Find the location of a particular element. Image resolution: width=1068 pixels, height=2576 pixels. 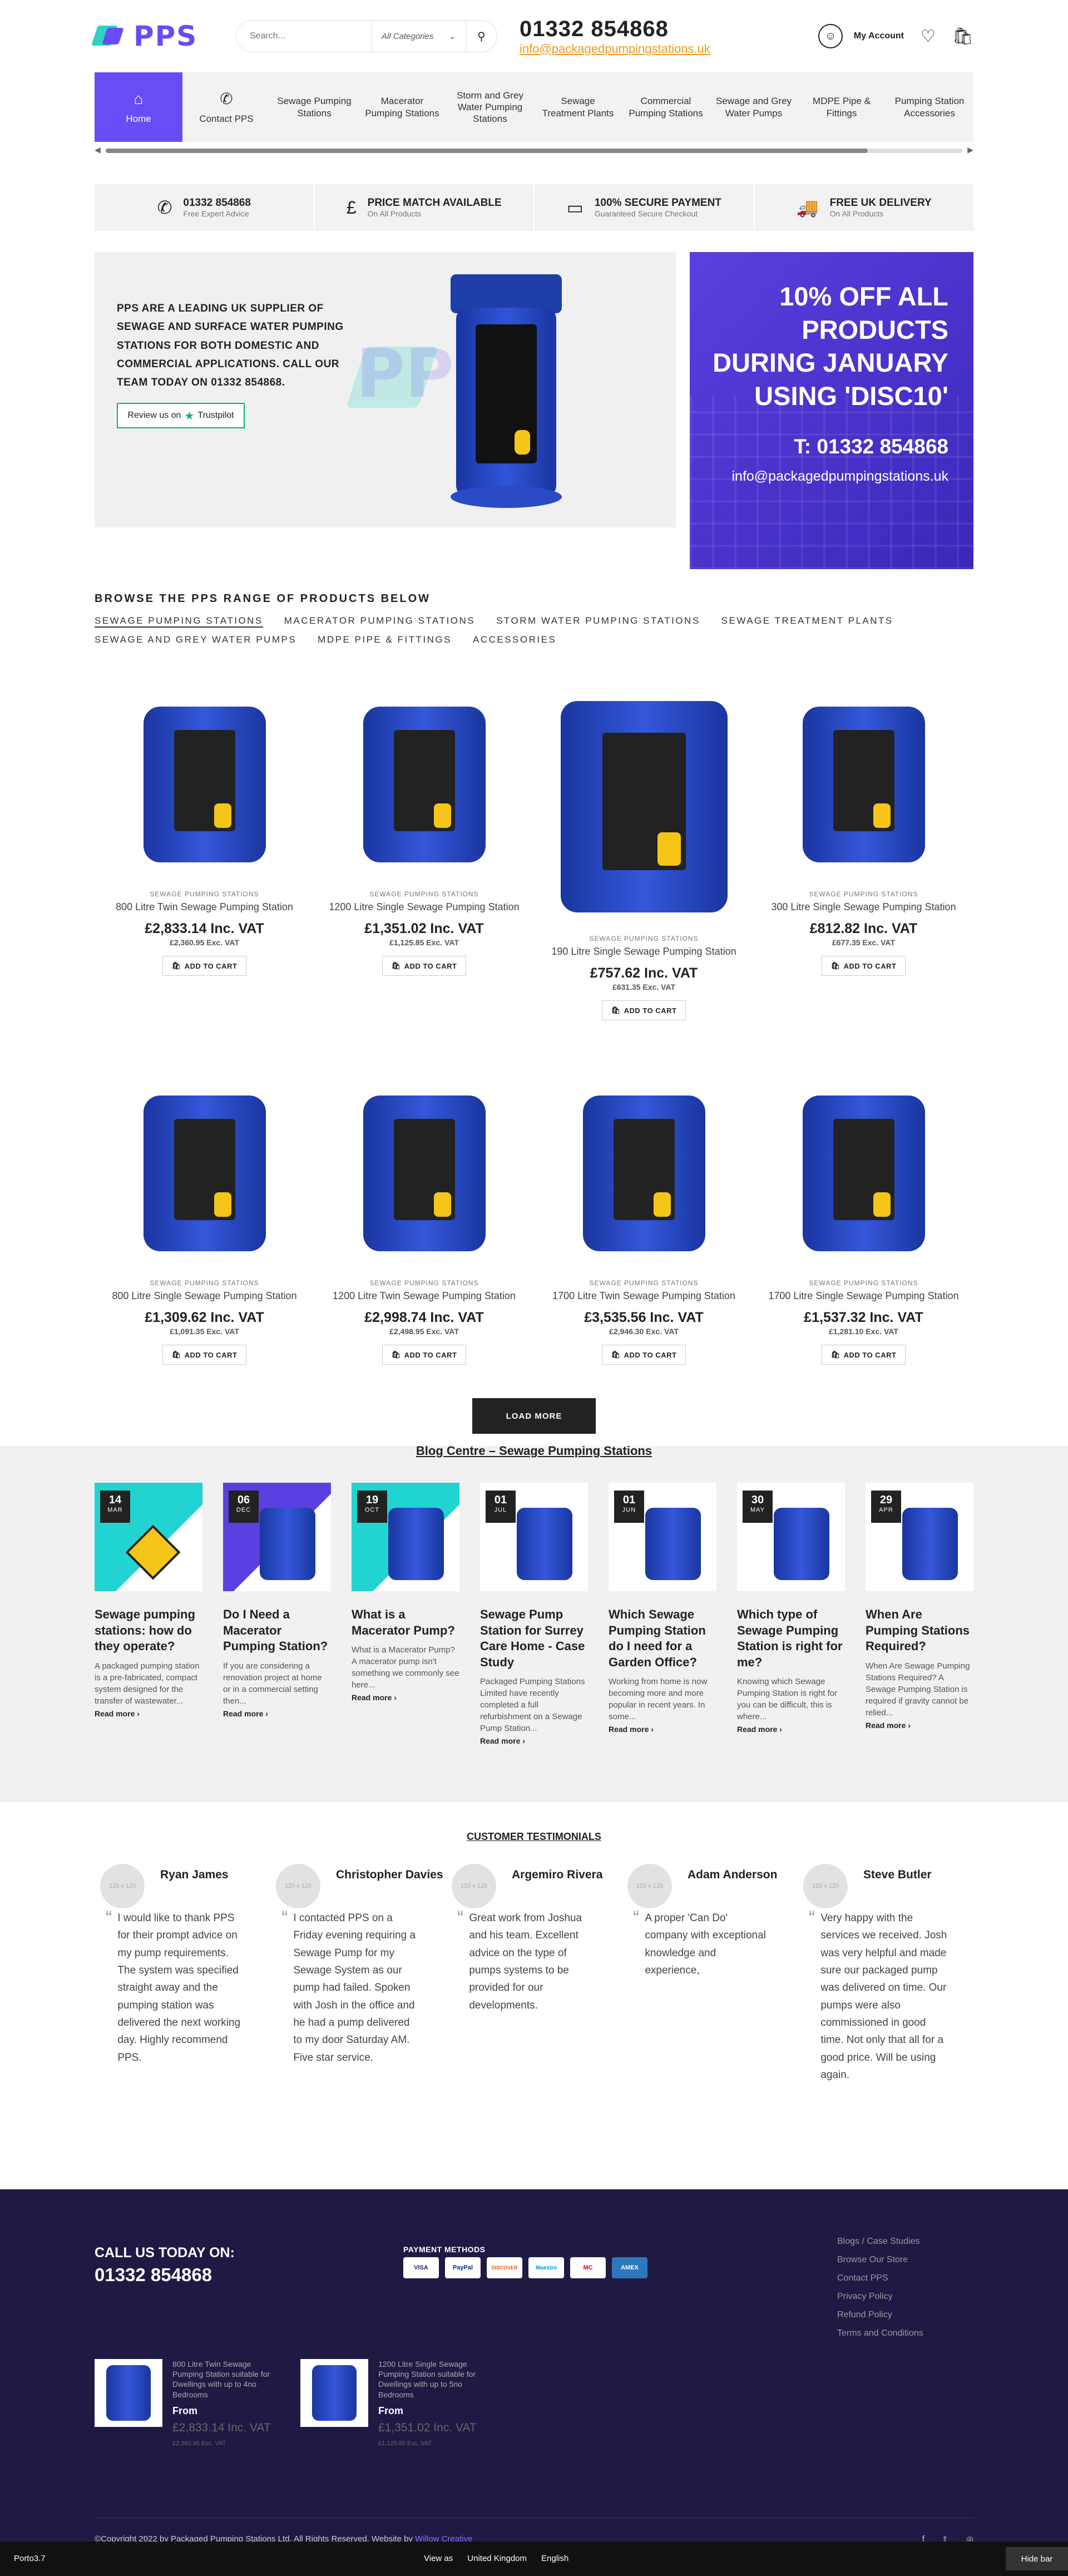

trustpilot-button: Review us on ★ Trustpilot is located at coordinates (181, 416).